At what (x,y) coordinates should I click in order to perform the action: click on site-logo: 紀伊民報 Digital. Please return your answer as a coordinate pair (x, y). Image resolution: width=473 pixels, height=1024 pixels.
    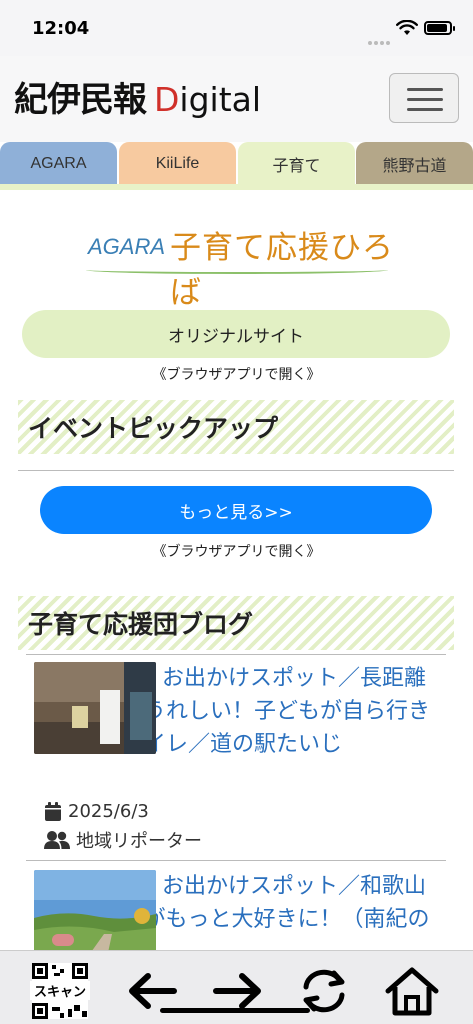
    Looking at the image, I should click on (137, 97).